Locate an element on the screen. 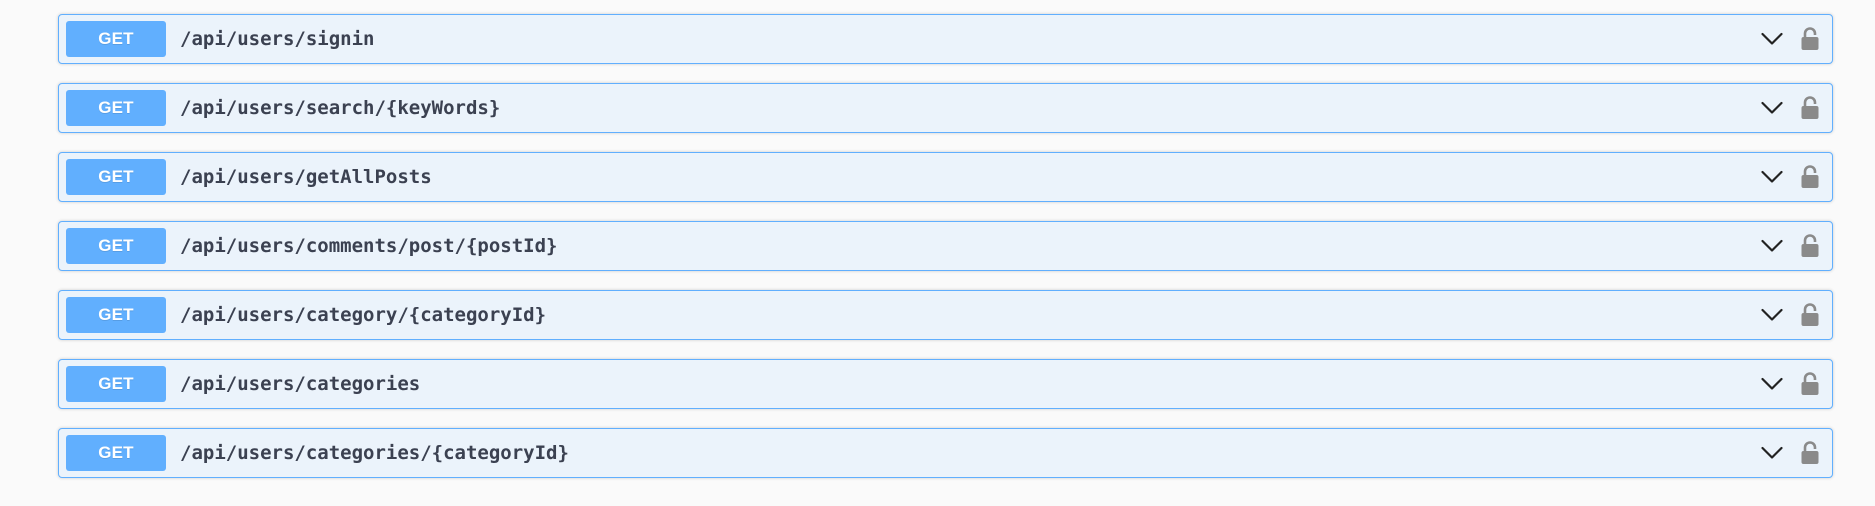 The height and width of the screenshot is (506, 1875). operation-path: /api/users/comments/post/{postId} is located at coordinates (369, 246).